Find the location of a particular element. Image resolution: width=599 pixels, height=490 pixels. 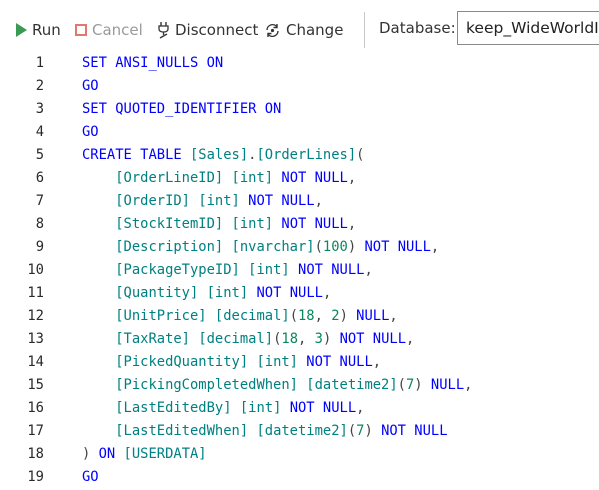

code-line: 7 [OrderID] [int] NOT NULL, is located at coordinates (299, 201).